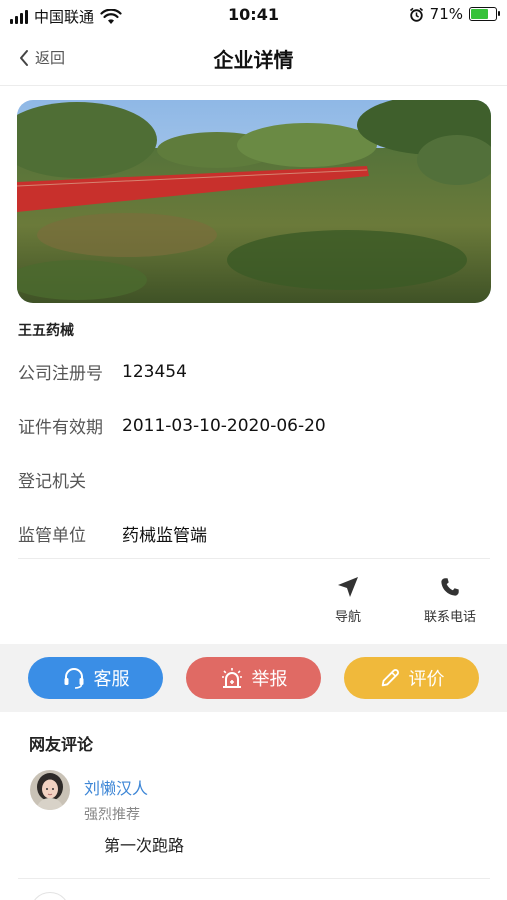 The image size is (507, 900). Describe the element at coordinates (60, 428) in the screenshot. I see `info-label: 证件有效期` at that location.